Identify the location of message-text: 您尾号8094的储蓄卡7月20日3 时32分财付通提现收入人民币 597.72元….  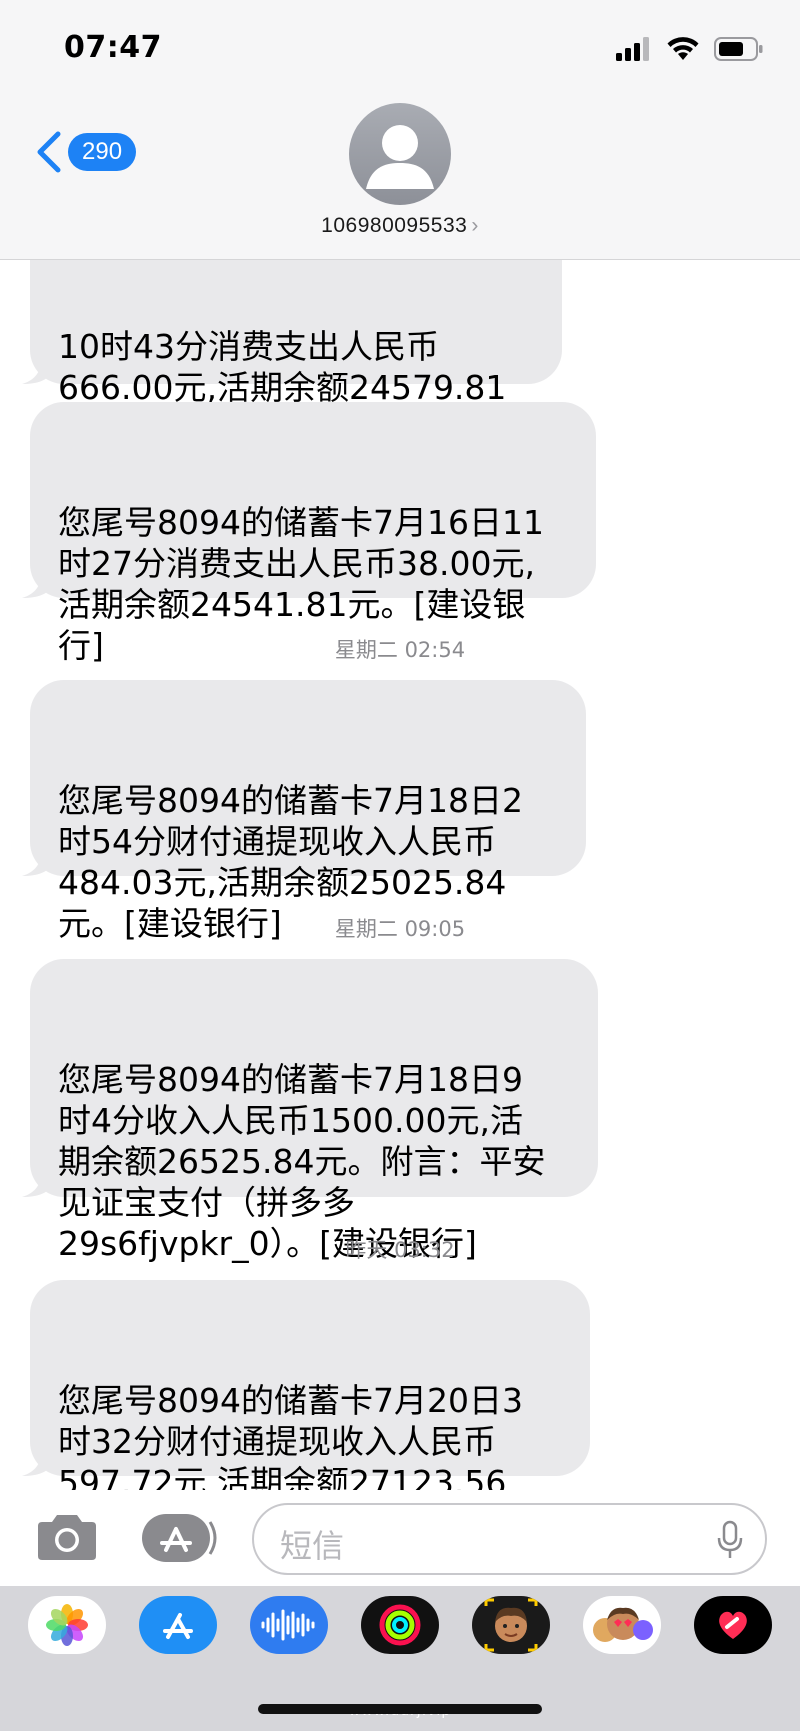
(290, 1440).